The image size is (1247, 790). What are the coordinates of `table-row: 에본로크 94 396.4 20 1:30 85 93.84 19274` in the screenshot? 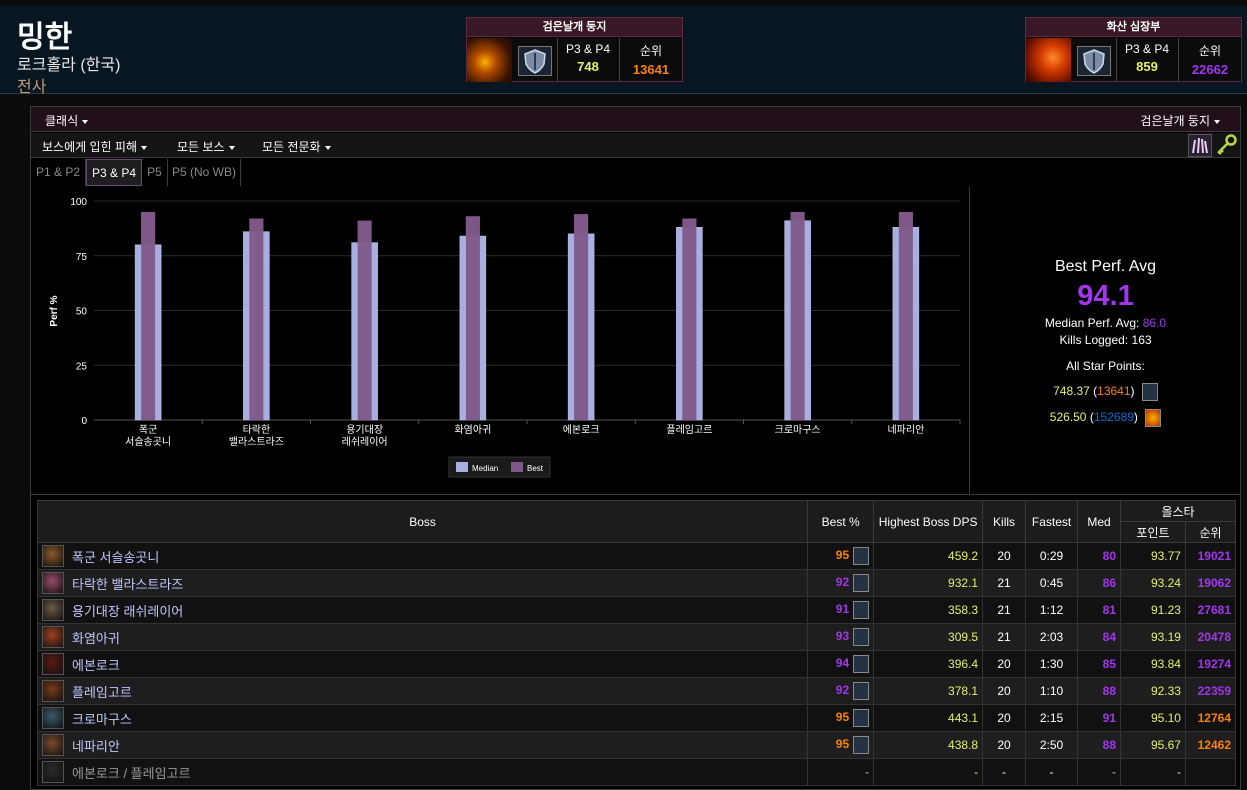 It's located at (636, 664).